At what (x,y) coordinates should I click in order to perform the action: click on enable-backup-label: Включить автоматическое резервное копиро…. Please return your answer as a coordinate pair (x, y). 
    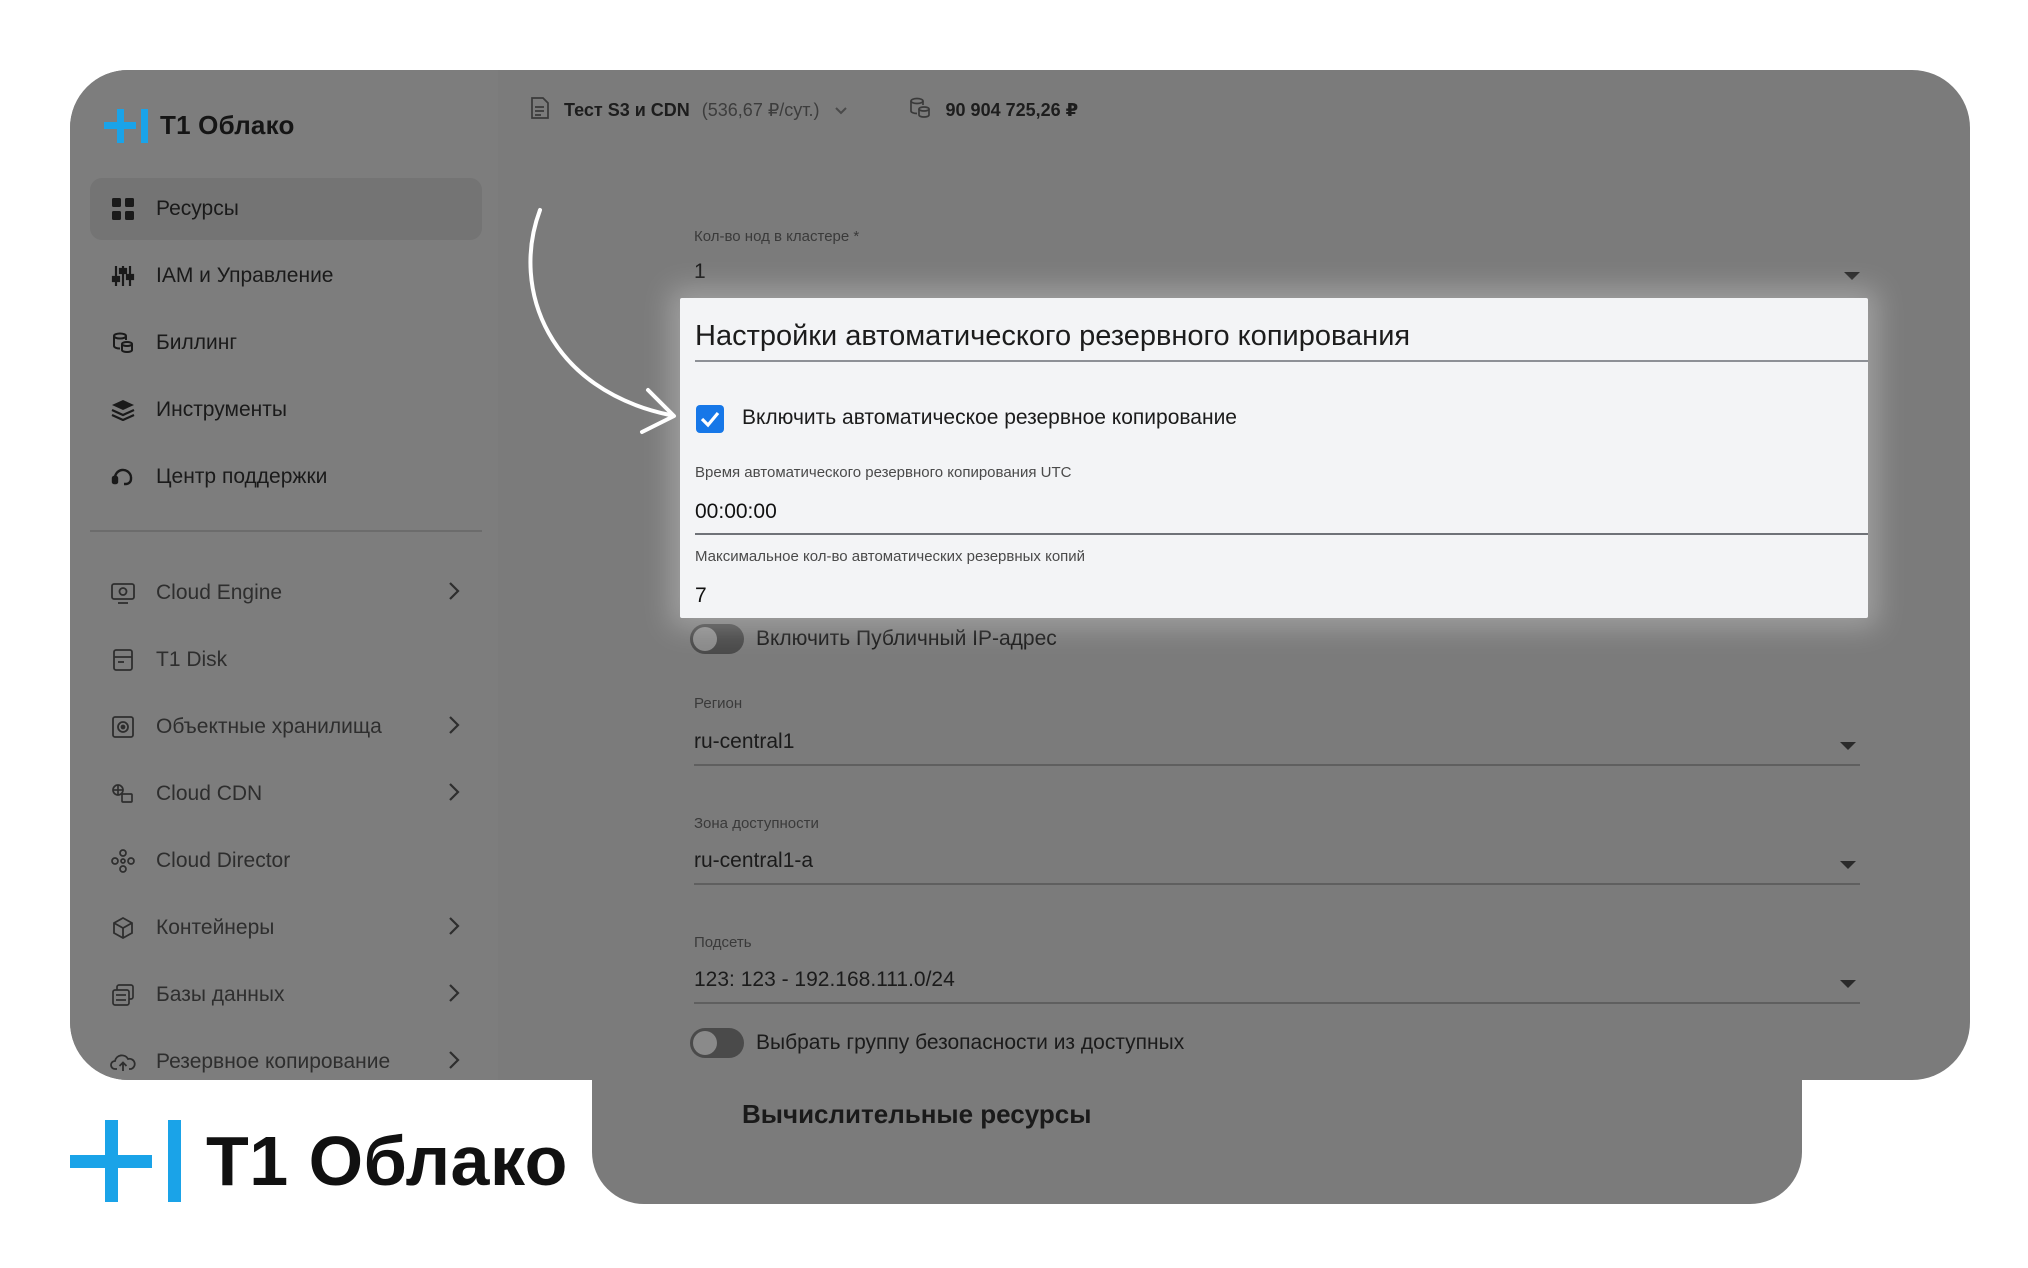
    Looking at the image, I should click on (989, 417).